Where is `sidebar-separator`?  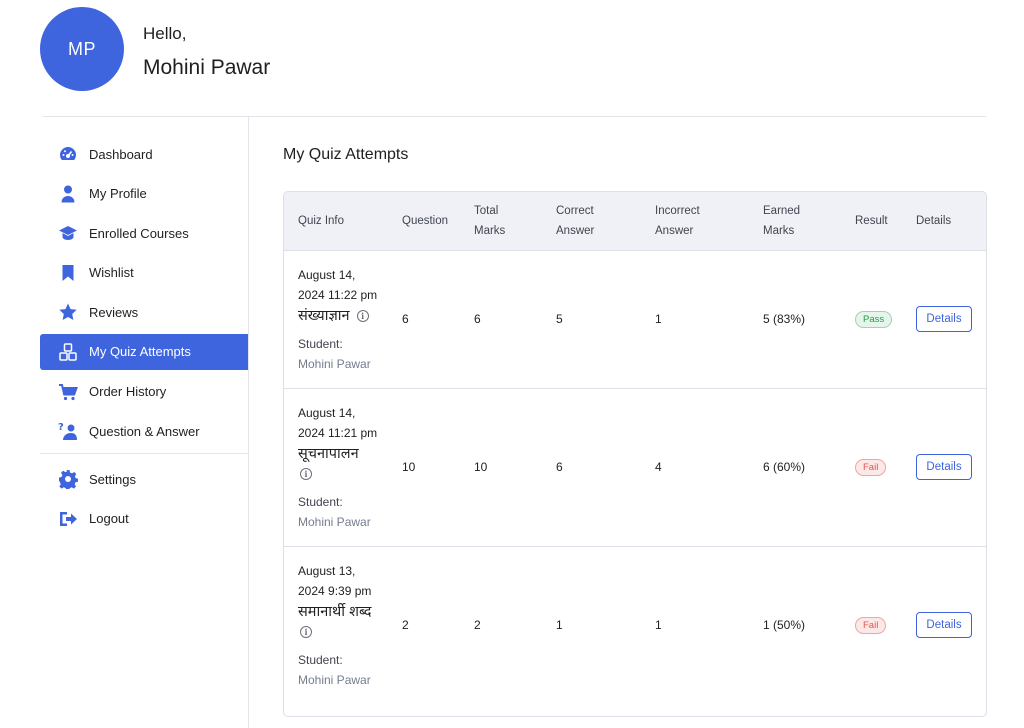 sidebar-separator is located at coordinates (144, 454).